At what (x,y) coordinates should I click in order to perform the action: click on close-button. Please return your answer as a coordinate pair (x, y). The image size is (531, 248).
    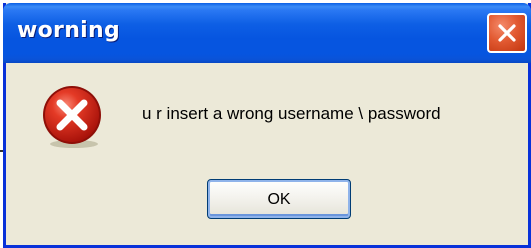
    Looking at the image, I should click on (507, 33).